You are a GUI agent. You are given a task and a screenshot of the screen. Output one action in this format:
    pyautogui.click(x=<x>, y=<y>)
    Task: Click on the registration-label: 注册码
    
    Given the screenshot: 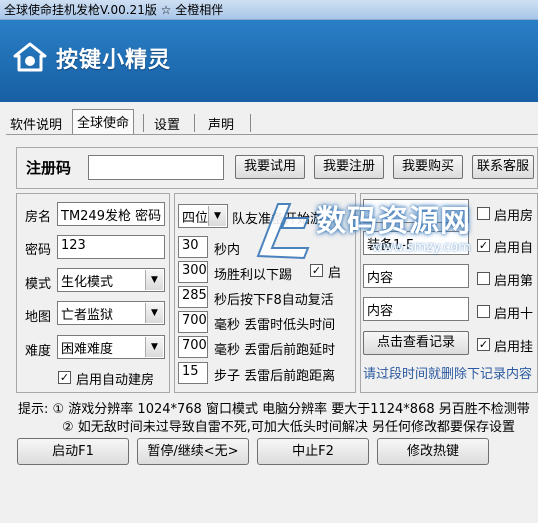 What is the action you would take?
    pyautogui.click(x=49, y=168)
    